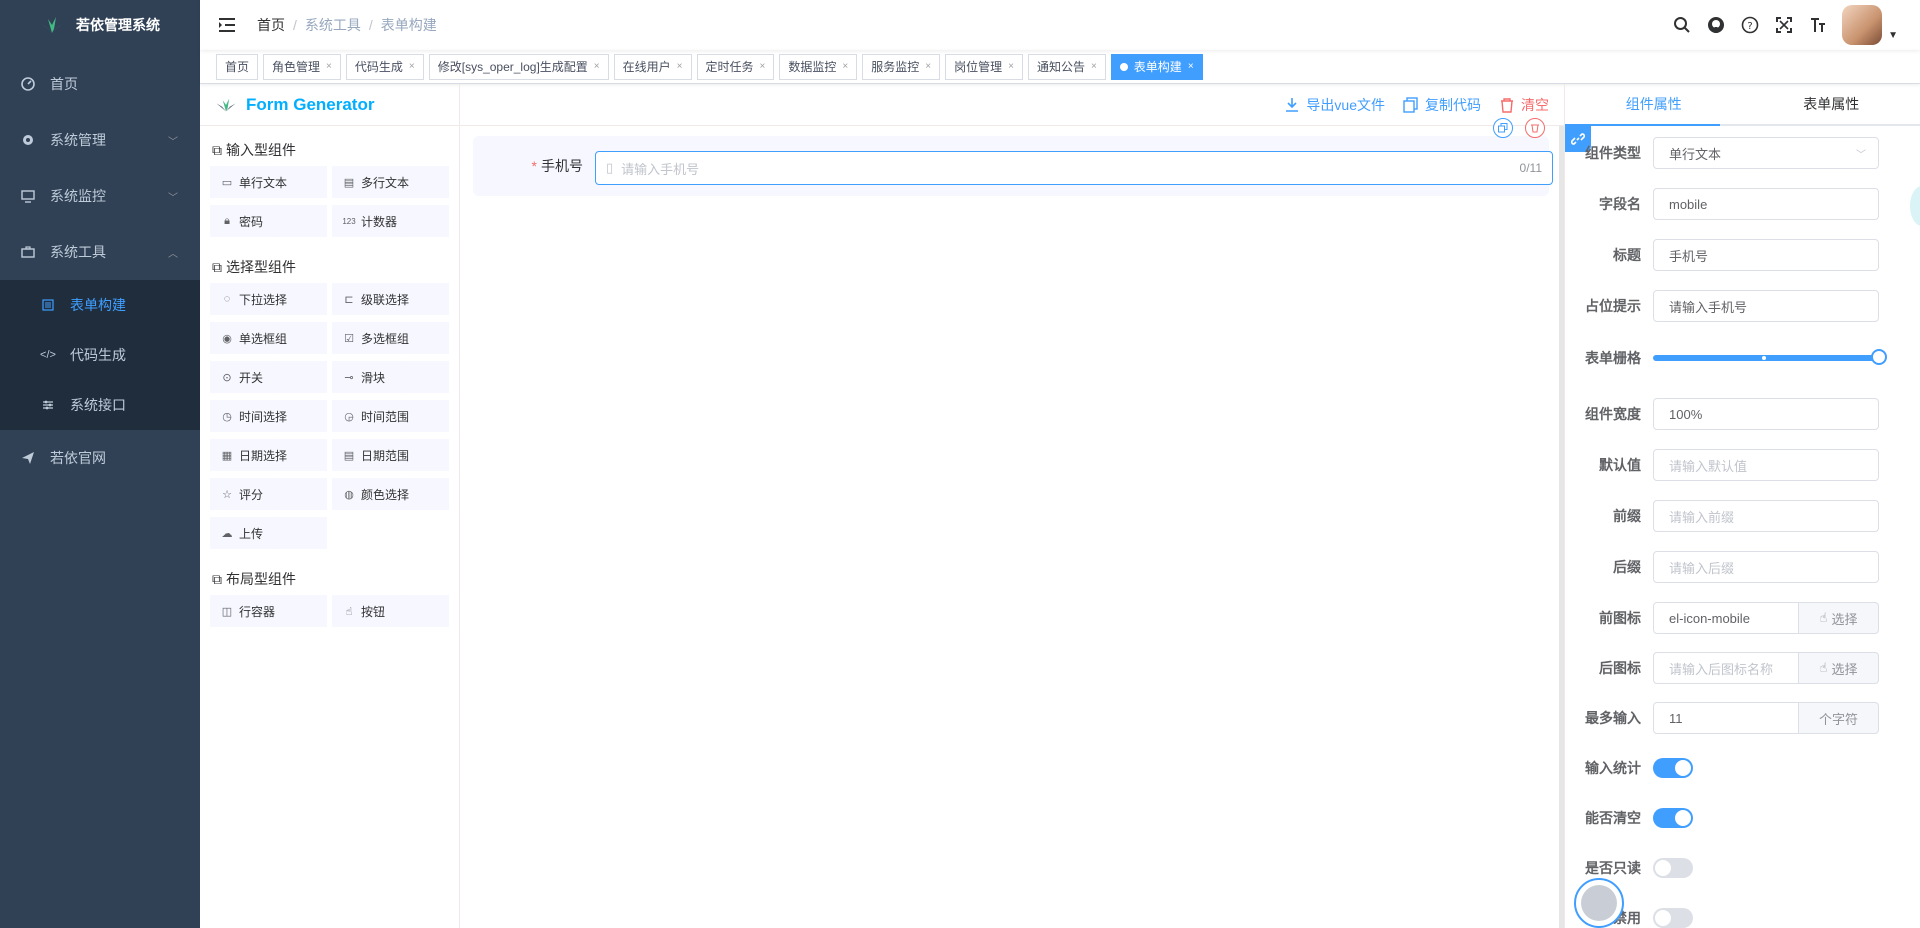 Image resolution: width=1920 pixels, height=928 pixels. Describe the element at coordinates (268, 299) in the screenshot. I see `component-item: ◌ 下拉选择` at that location.